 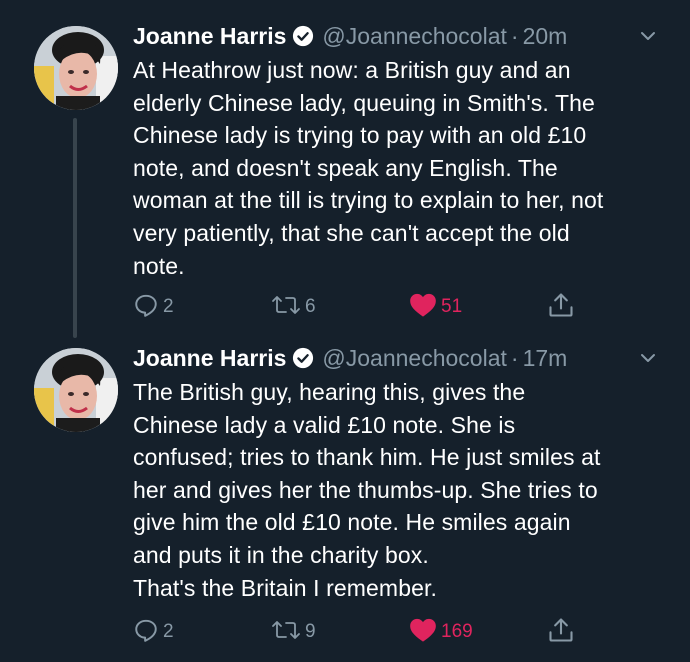 I want to click on retweet-count: 9, so click(x=310, y=631).